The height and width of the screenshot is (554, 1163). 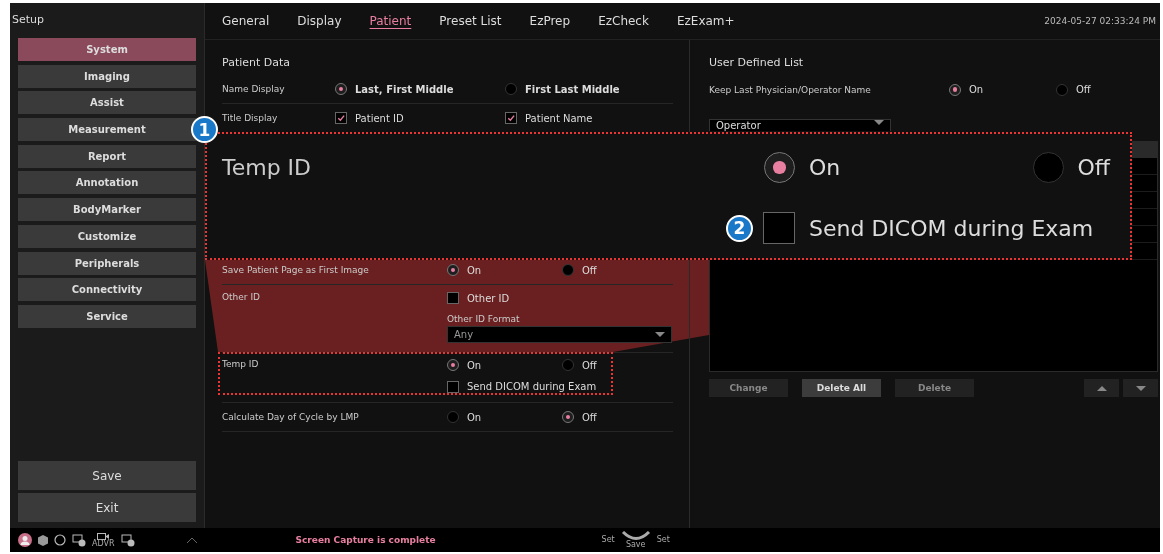 What do you see at coordinates (127, 540) in the screenshot?
I see `image-remove-icon` at bounding box center [127, 540].